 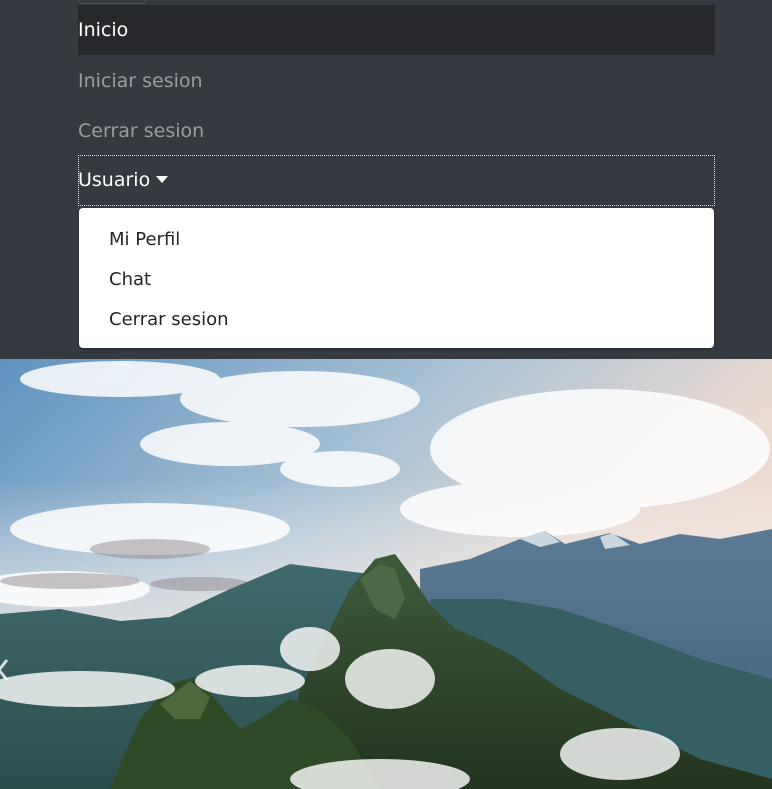 I want to click on dropdown-item-cerrar-sesion: Cerrar sesion, so click(x=169, y=320).